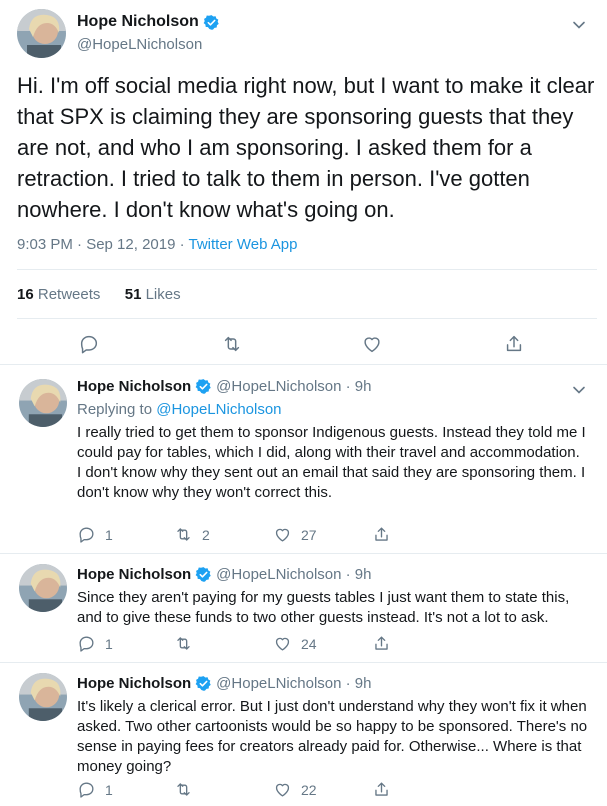 The image size is (607, 806). I want to click on reply-actions: 1 2 27, so click(287, 535).